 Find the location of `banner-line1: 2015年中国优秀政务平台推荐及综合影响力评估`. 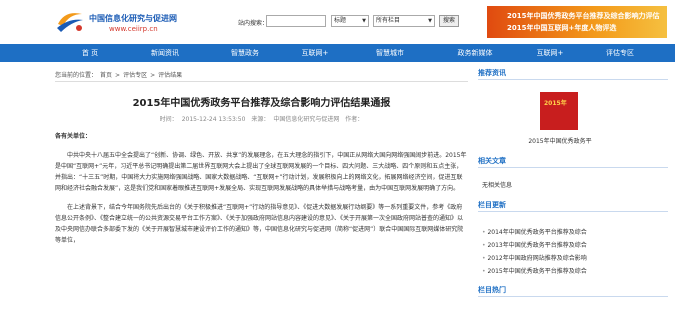

banner-line1: 2015年中国优秀政务平台推荐及综合影响力评估 is located at coordinates (583, 16).